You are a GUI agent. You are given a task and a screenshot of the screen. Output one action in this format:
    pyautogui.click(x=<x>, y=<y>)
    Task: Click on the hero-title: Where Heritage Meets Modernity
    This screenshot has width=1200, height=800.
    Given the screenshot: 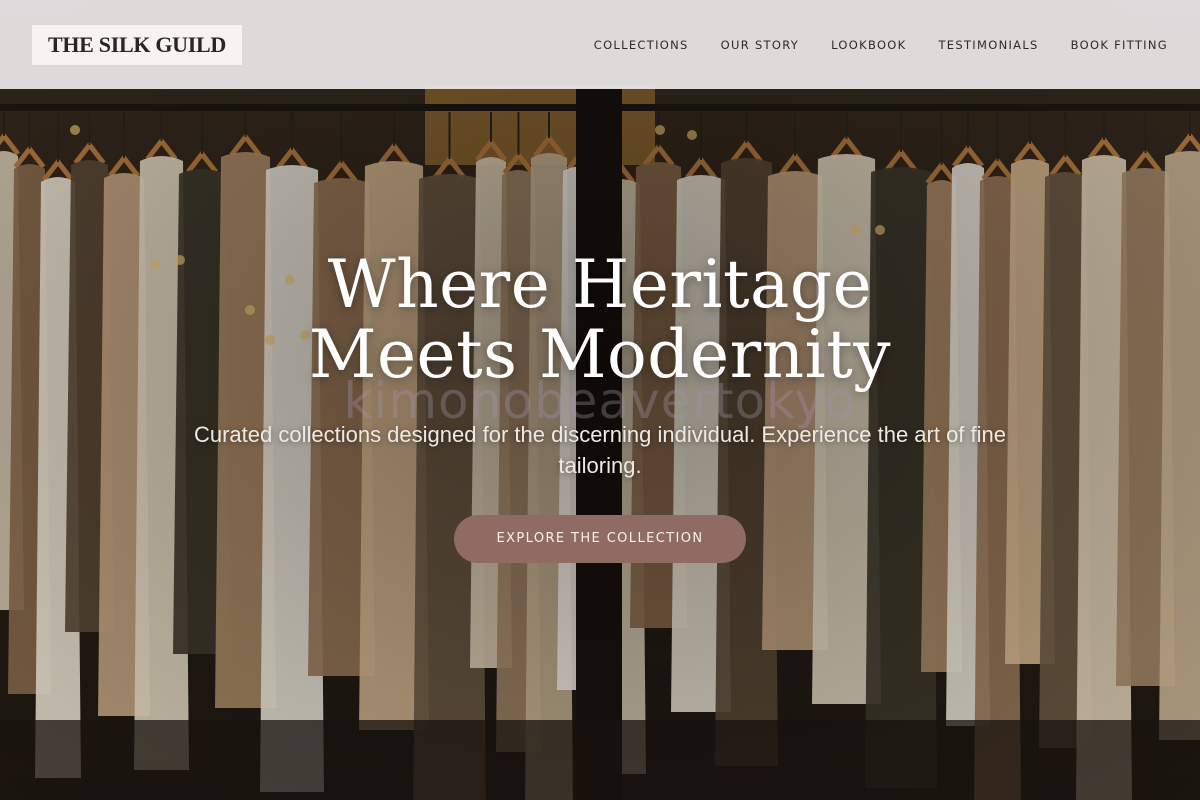 What is the action you would take?
    pyautogui.click(x=600, y=319)
    